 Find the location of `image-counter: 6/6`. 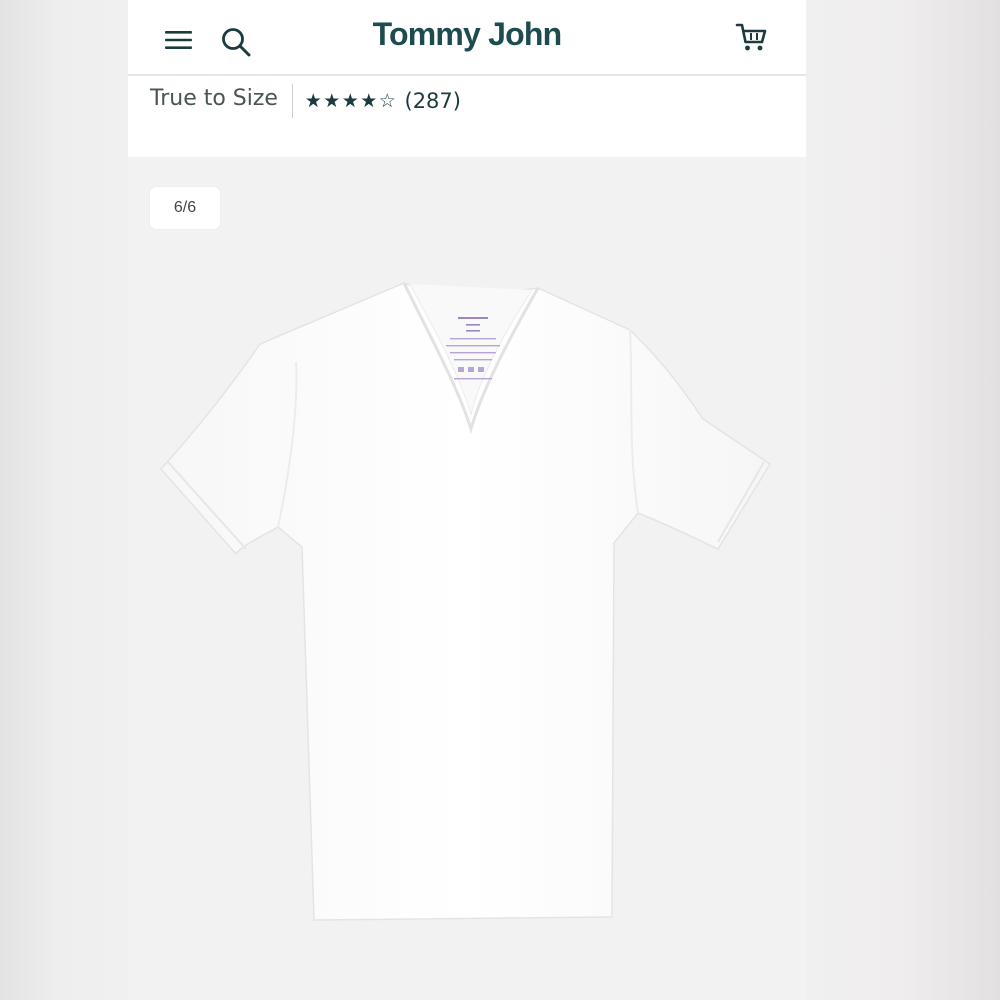

image-counter: 6/6 is located at coordinates (185, 208).